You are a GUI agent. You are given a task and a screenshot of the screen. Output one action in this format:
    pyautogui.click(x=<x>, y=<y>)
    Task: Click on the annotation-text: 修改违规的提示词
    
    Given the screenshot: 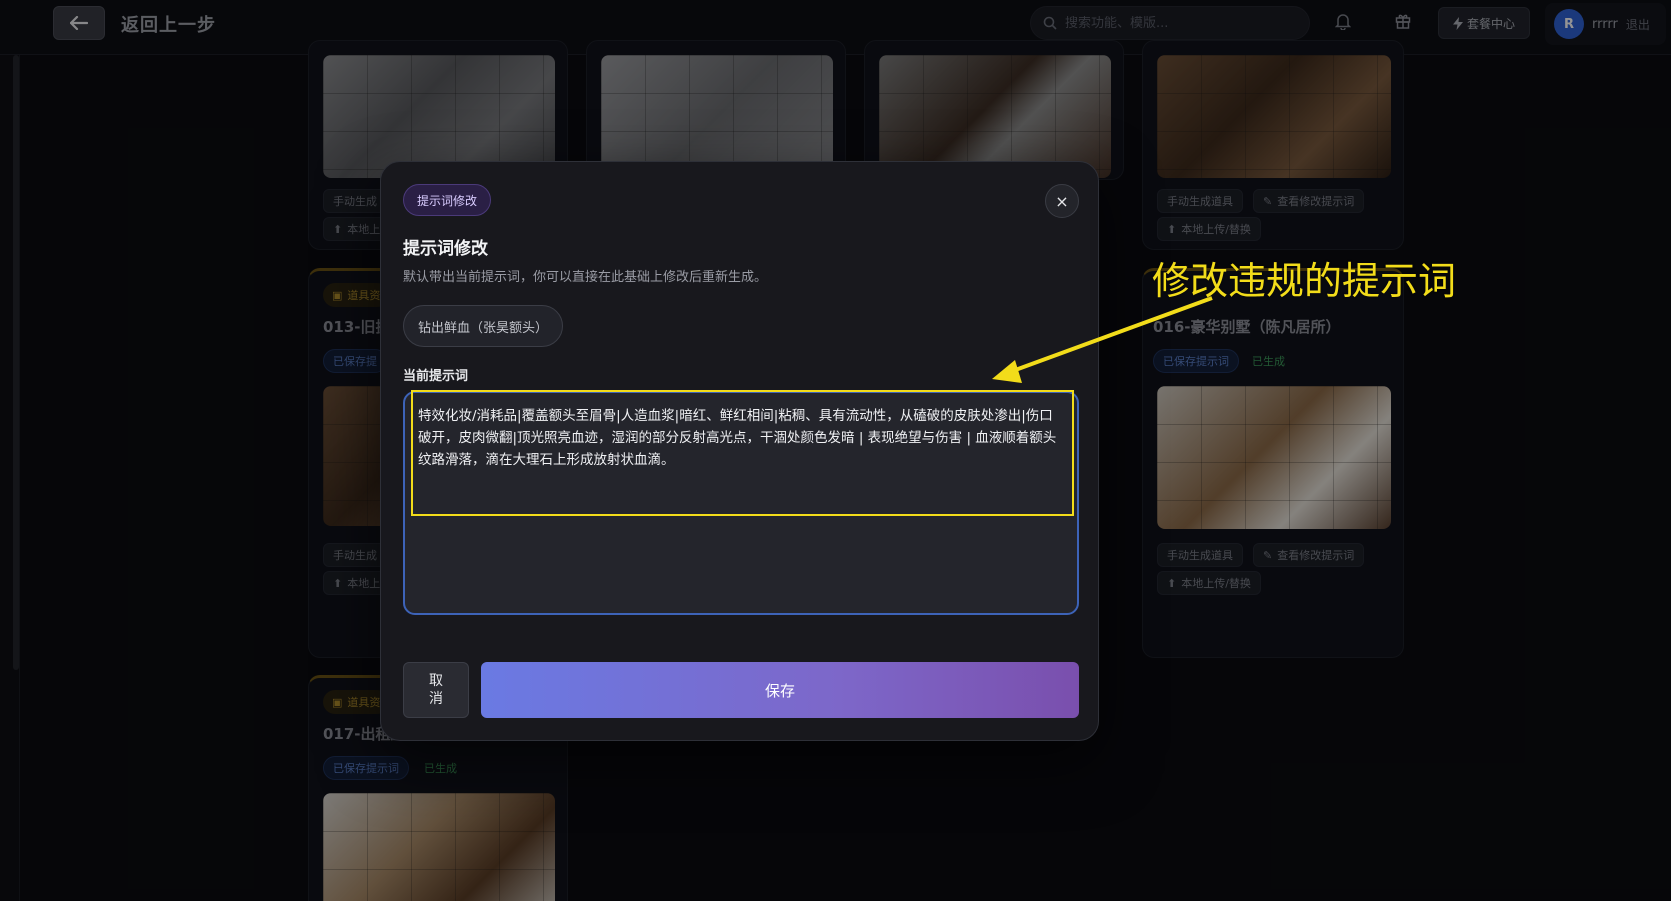 What is the action you would take?
    pyautogui.click(x=1304, y=281)
    